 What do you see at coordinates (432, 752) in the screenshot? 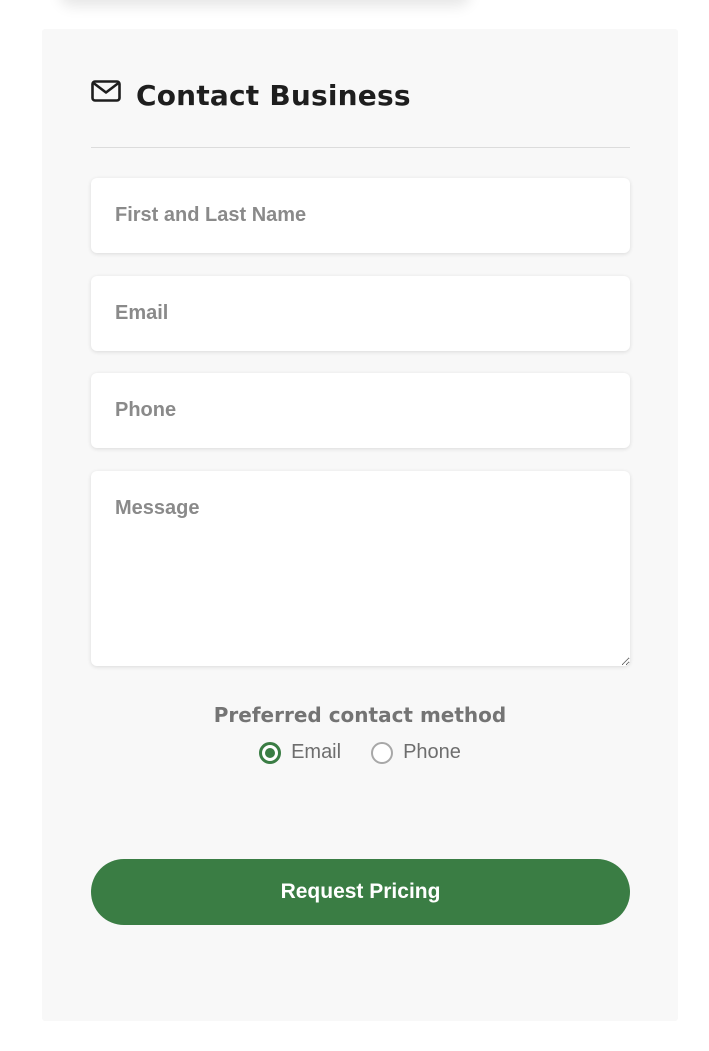
I see `contact-option-phone-label: Phone` at bounding box center [432, 752].